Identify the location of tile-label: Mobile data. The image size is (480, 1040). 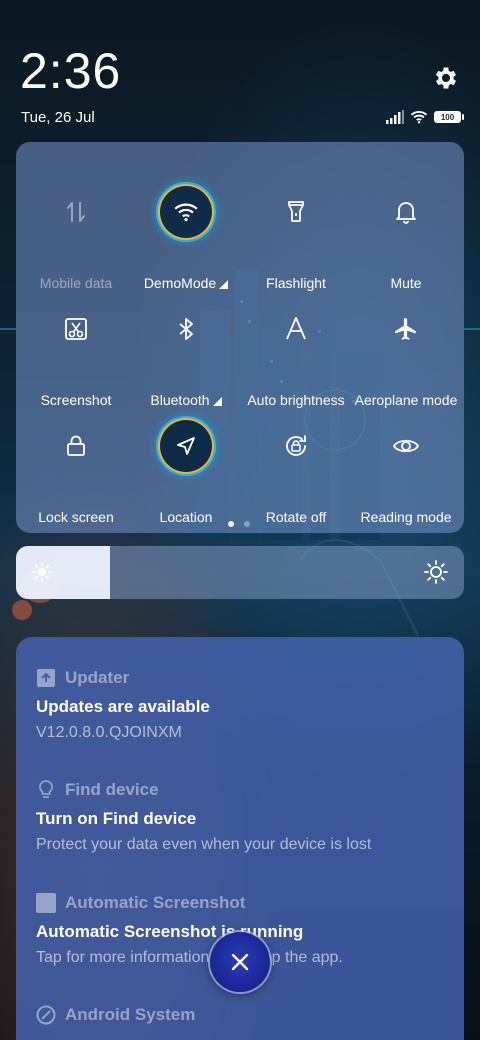
(76, 283).